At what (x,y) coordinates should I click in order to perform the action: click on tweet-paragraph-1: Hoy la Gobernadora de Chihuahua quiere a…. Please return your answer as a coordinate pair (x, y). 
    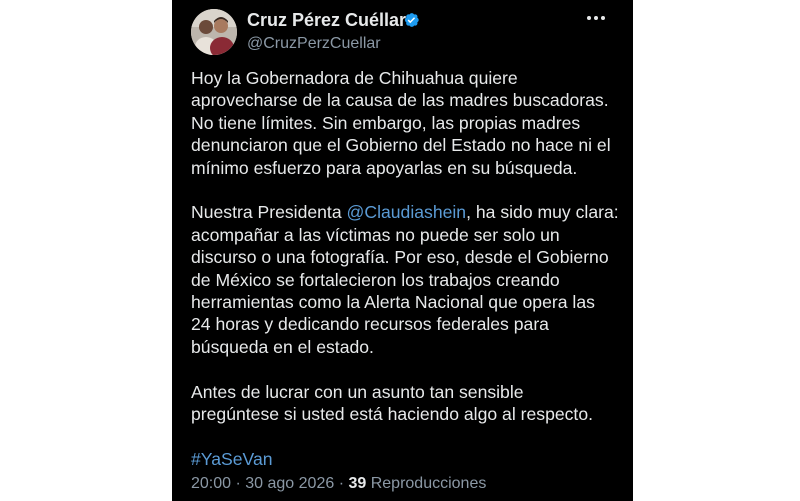
    Looking at the image, I should click on (401, 123).